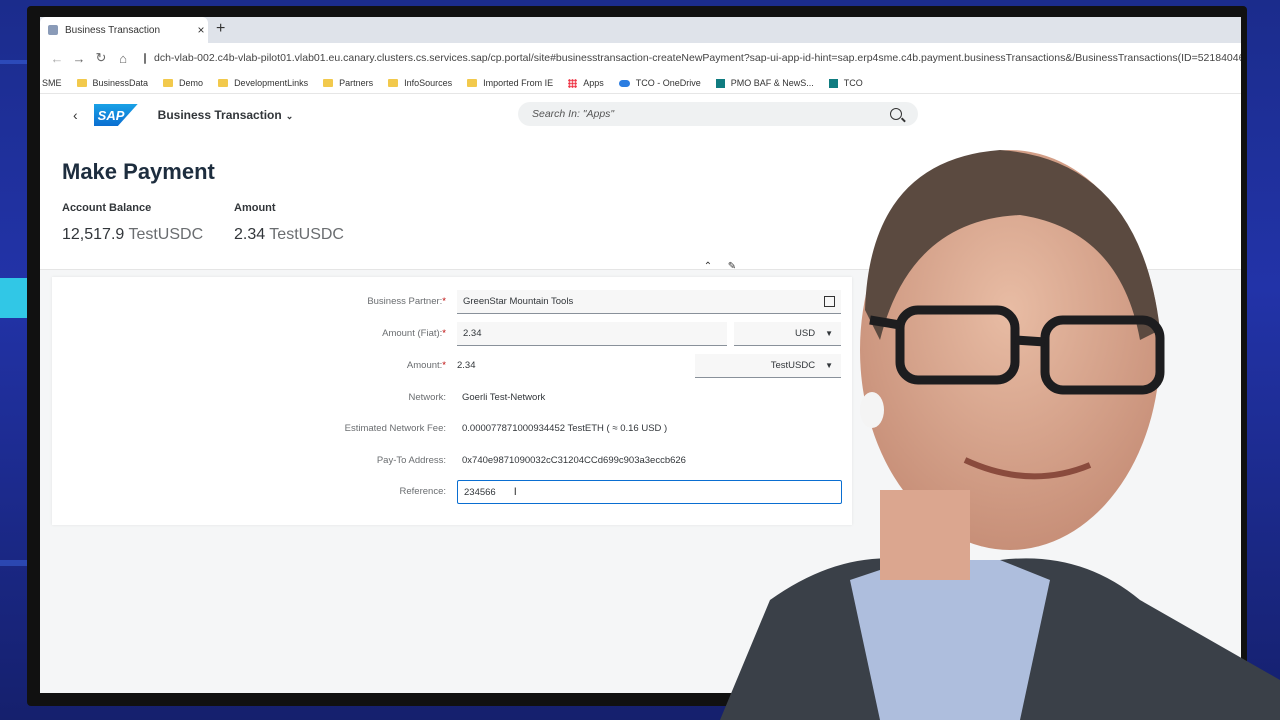 The image size is (1280, 720). I want to click on pay-to-label: Pay-To Address:, so click(411, 460).